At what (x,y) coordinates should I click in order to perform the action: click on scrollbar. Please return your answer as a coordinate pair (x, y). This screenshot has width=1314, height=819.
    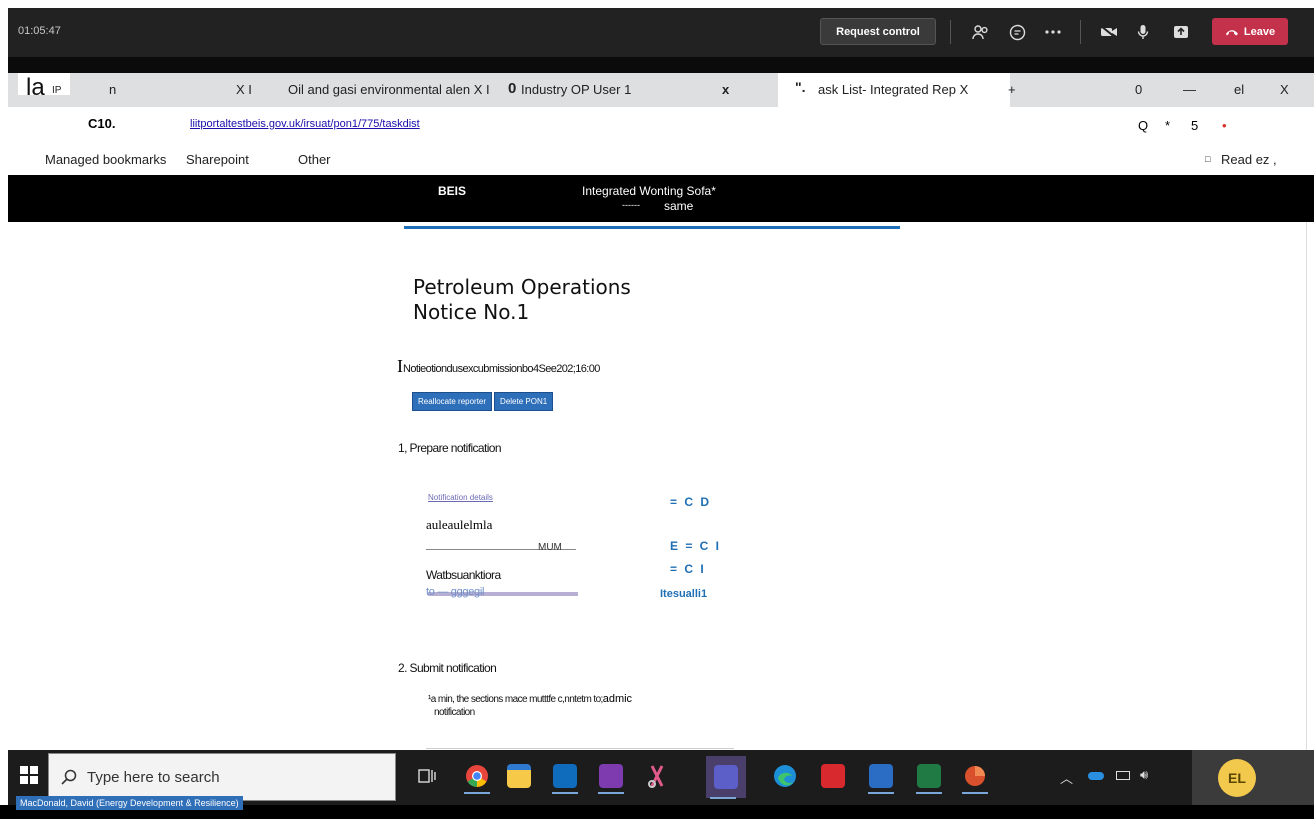
    Looking at the image, I should click on (1310, 486).